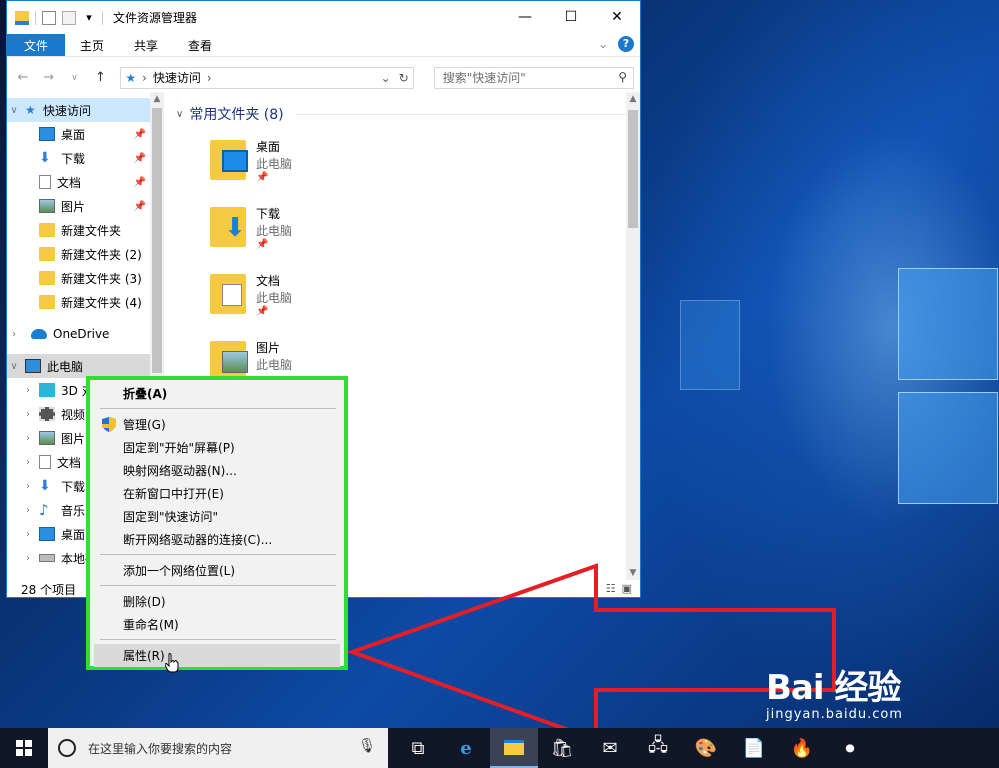 This screenshot has width=999, height=768. Describe the element at coordinates (78, 158) in the screenshot. I see `nav-item-downloads: ⬇ 下载 📌` at that location.